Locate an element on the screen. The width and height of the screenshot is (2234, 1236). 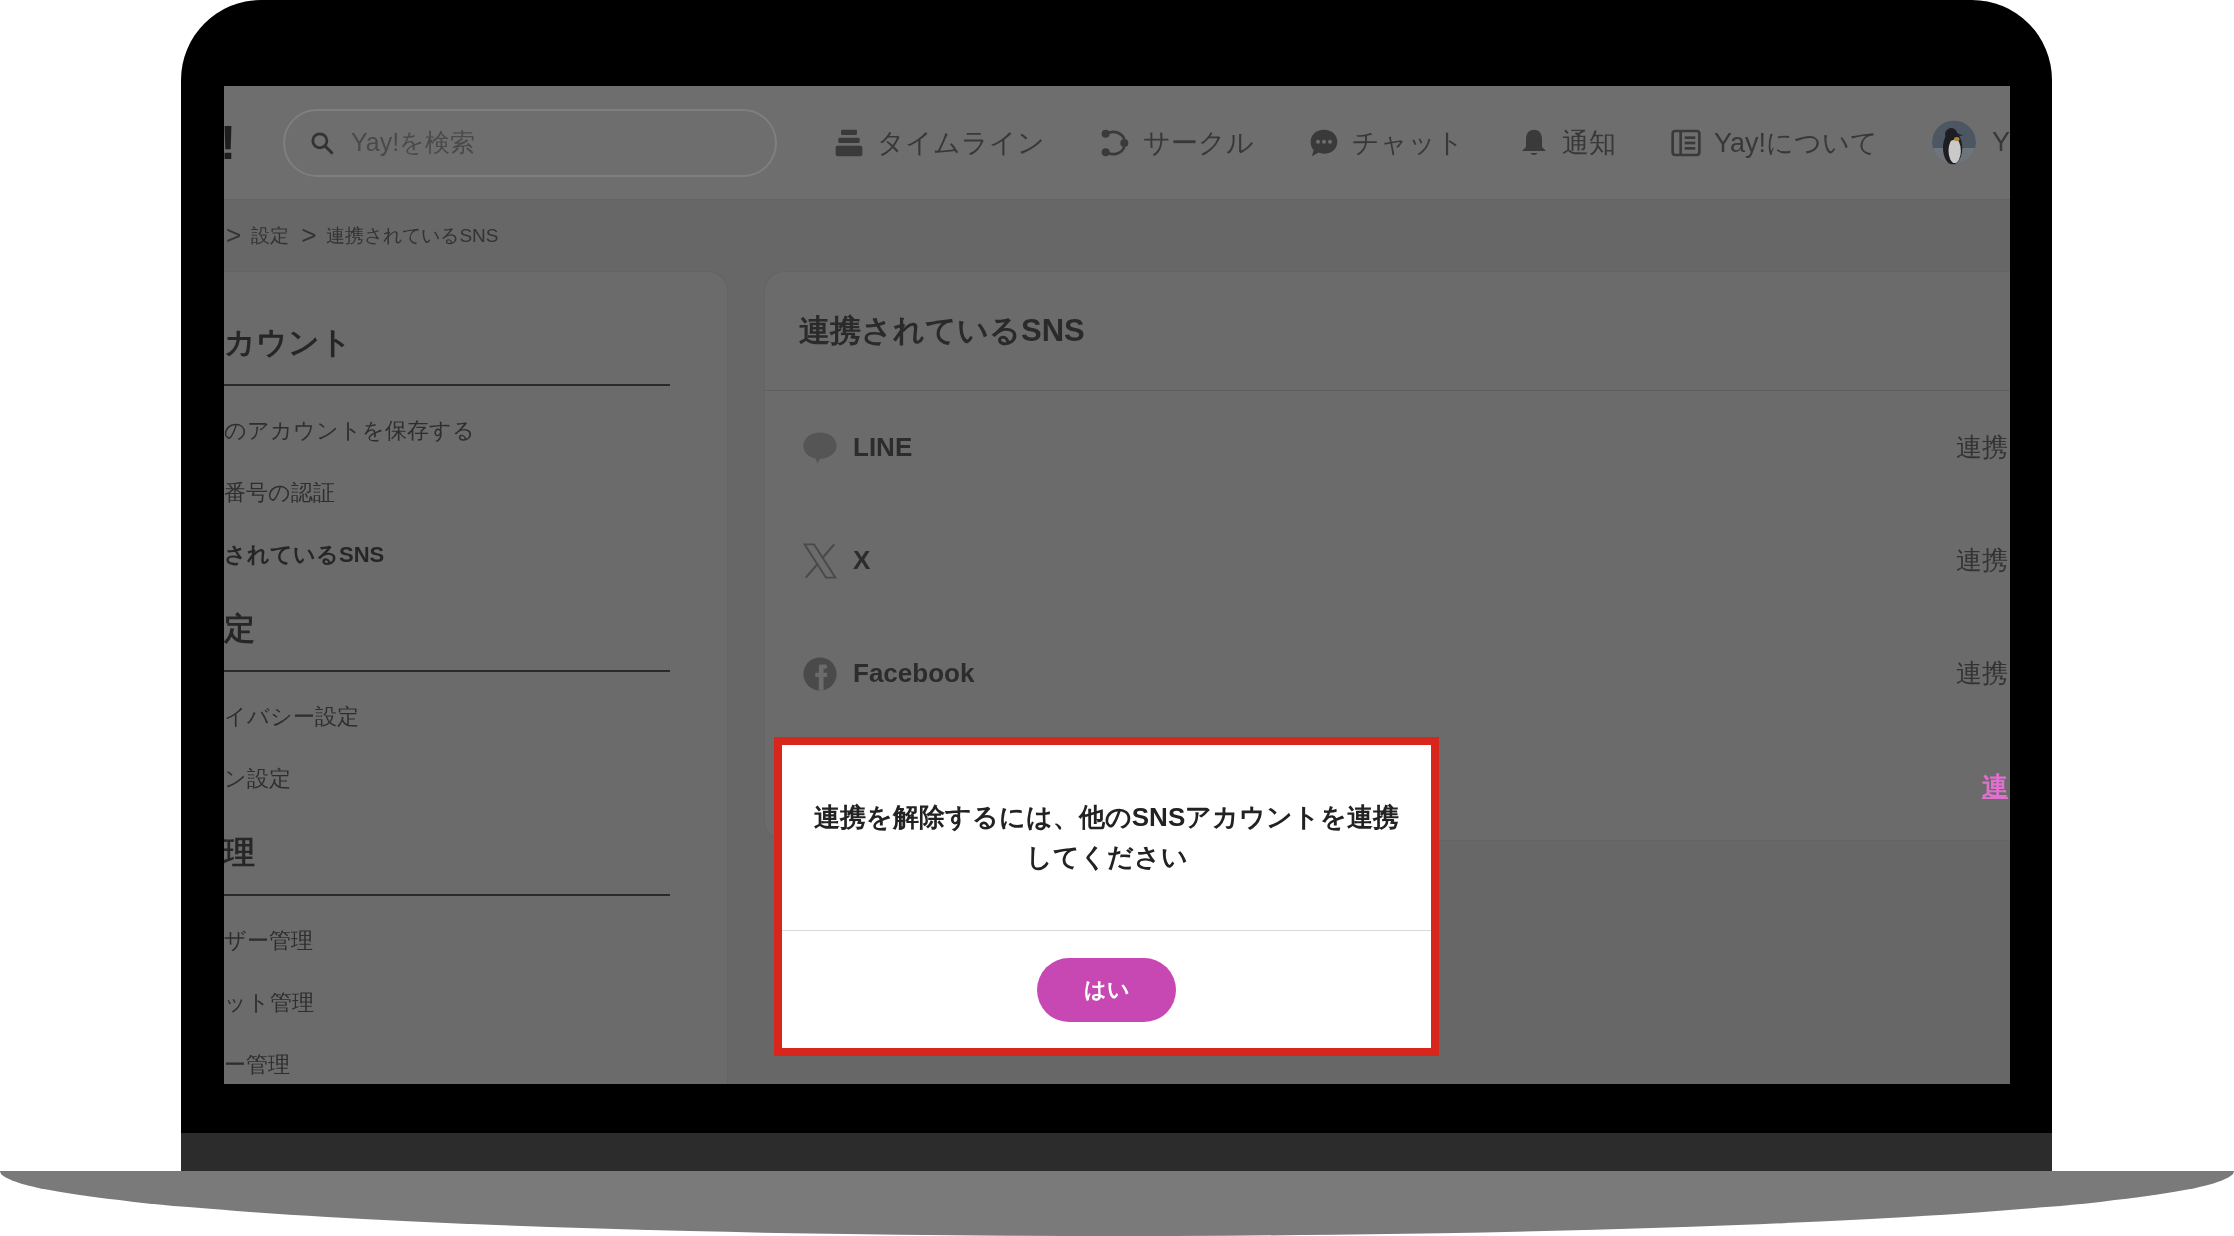
page-title: 連携されているSNS is located at coordinates (942, 331).